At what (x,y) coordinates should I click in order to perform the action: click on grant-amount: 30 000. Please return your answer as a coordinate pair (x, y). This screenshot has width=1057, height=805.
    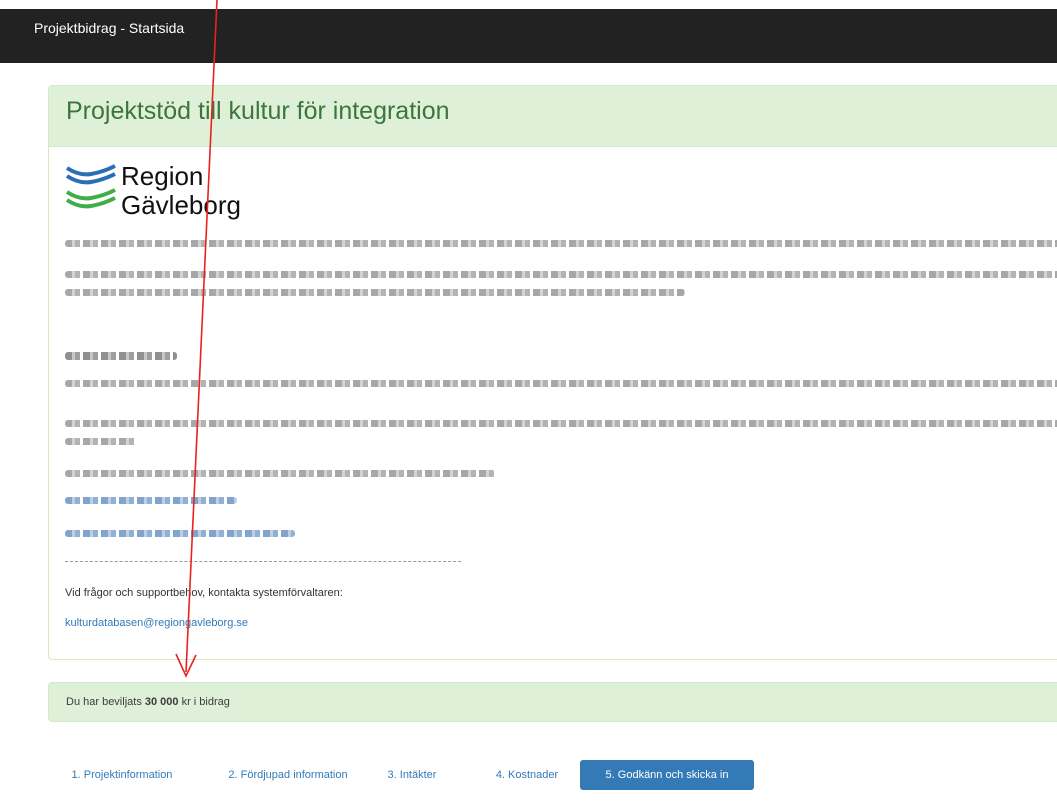
    Looking at the image, I should click on (161, 702).